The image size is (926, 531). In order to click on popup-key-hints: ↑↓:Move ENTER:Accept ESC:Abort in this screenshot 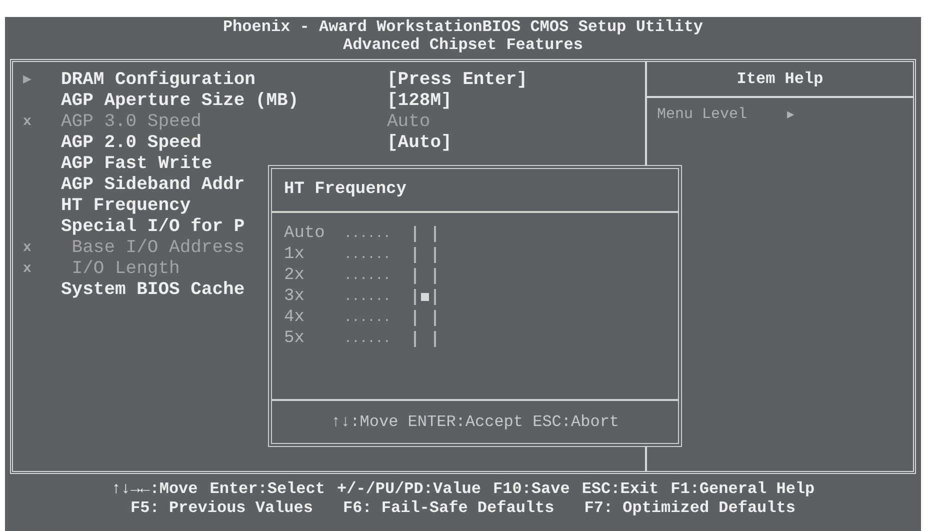, I will do `click(475, 422)`.